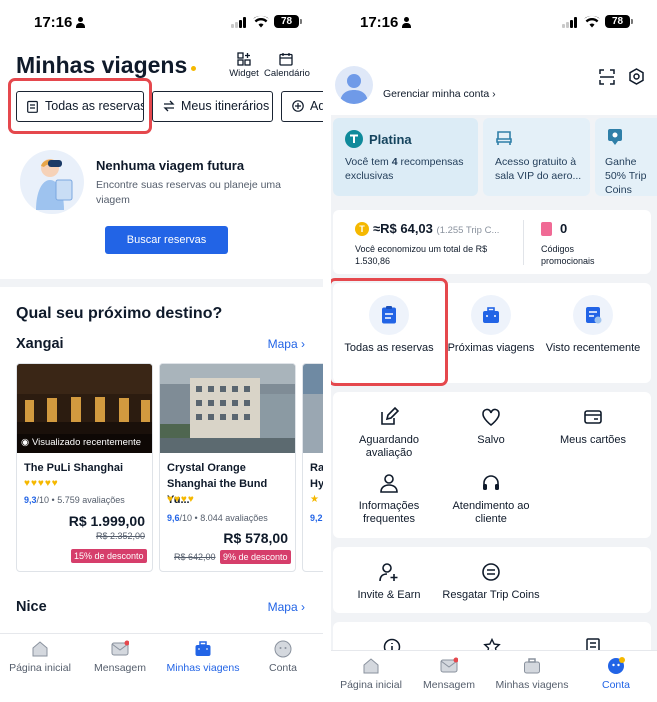 Image resolution: width=657 pixels, height=702 pixels. What do you see at coordinates (52, 182) in the screenshot?
I see `traveler-illustration` at bounding box center [52, 182].